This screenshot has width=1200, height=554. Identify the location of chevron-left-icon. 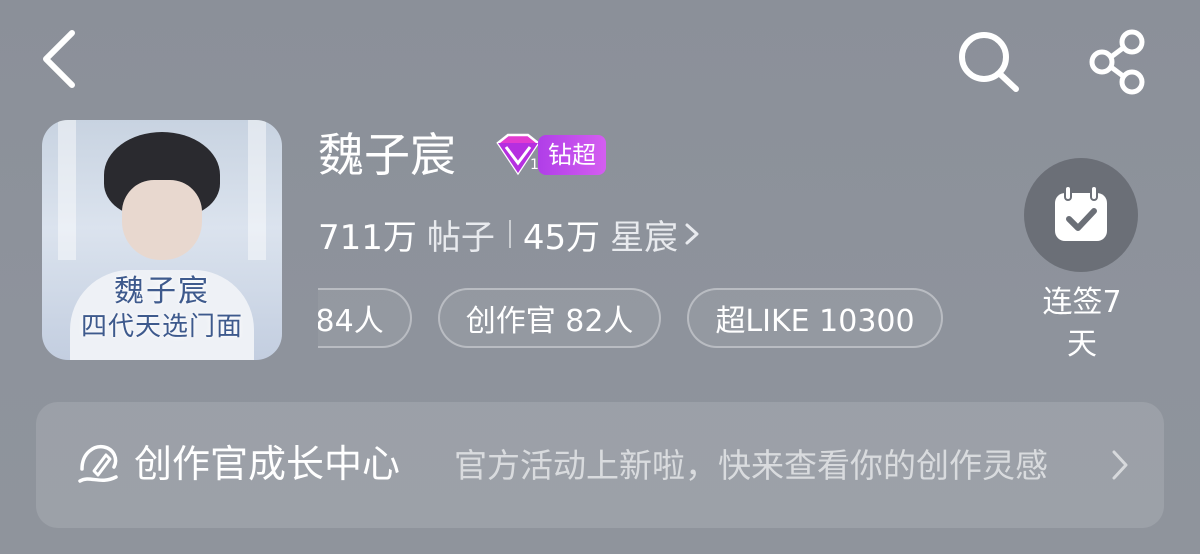
(59, 59).